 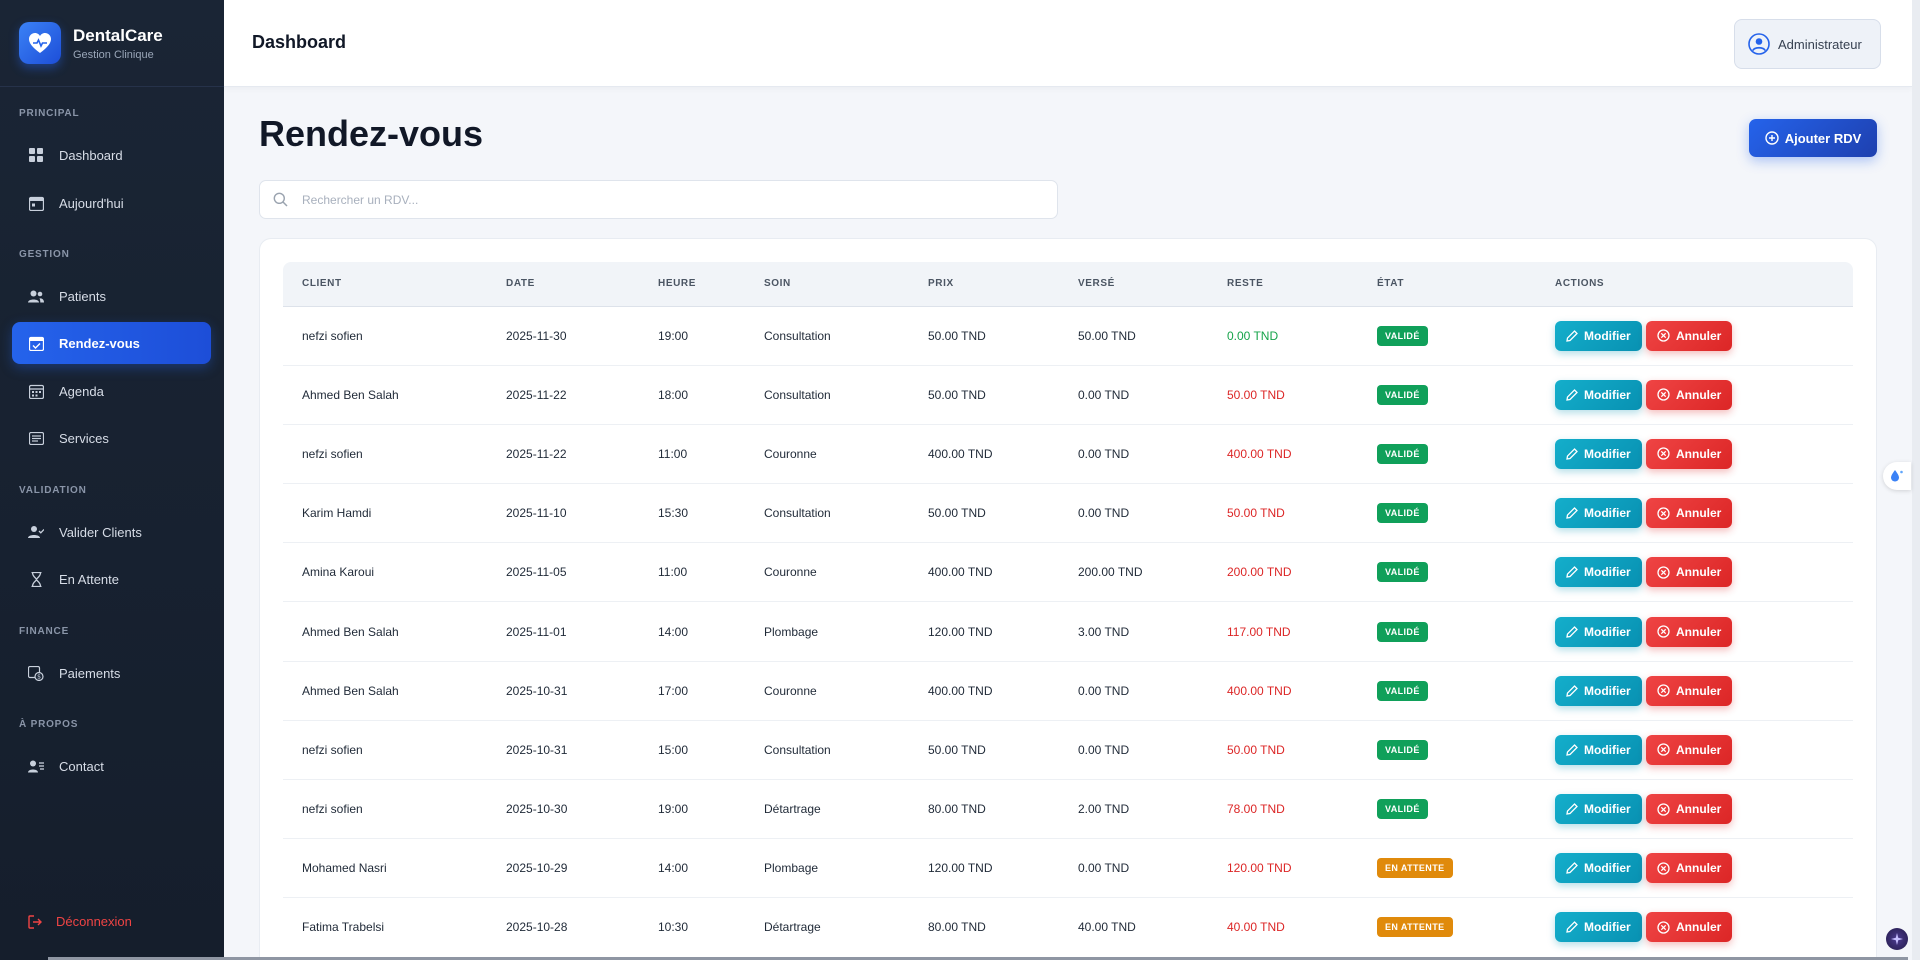 What do you see at coordinates (1897, 476) in the screenshot?
I see `floating-assistant-icon` at bounding box center [1897, 476].